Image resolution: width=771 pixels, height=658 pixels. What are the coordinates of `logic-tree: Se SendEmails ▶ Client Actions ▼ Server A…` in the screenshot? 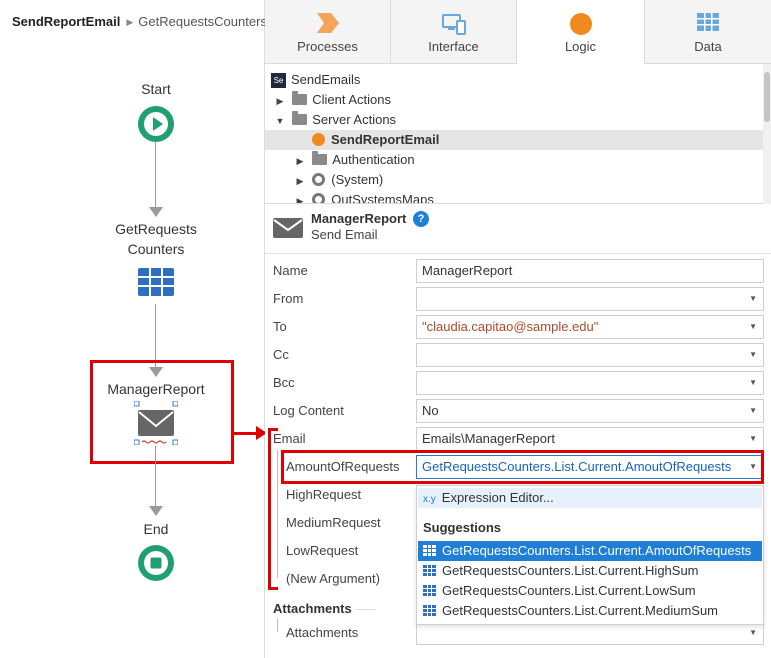 It's located at (518, 134).